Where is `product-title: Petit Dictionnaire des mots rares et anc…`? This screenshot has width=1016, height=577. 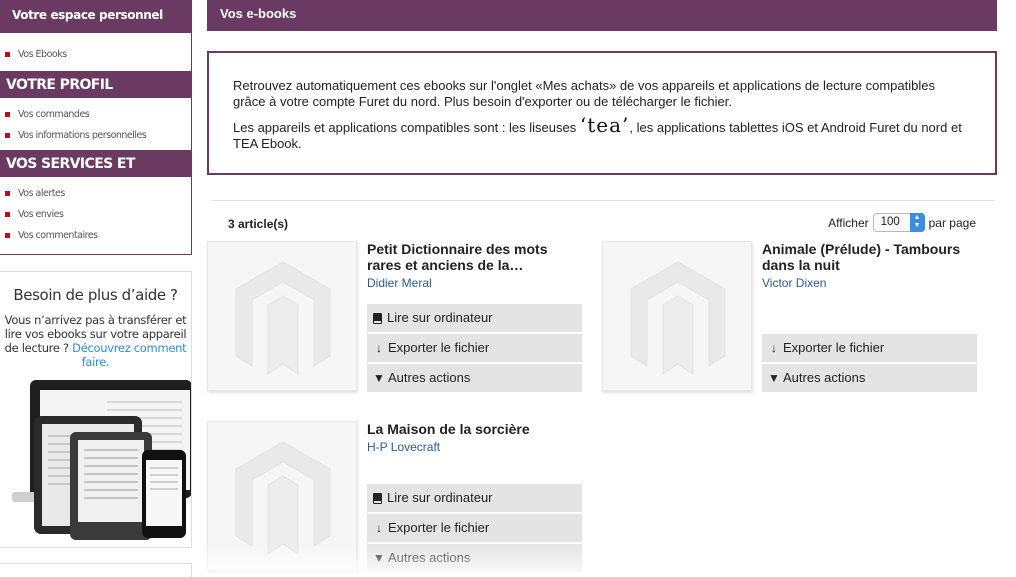 product-title: Petit Dictionnaire des mots rares et anc… is located at coordinates (474, 257).